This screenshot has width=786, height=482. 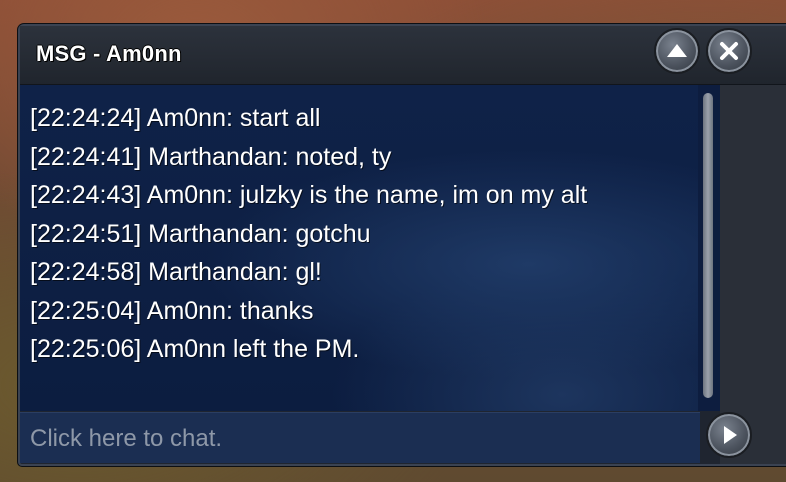 I want to click on close-icon, so click(x=729, y=51).